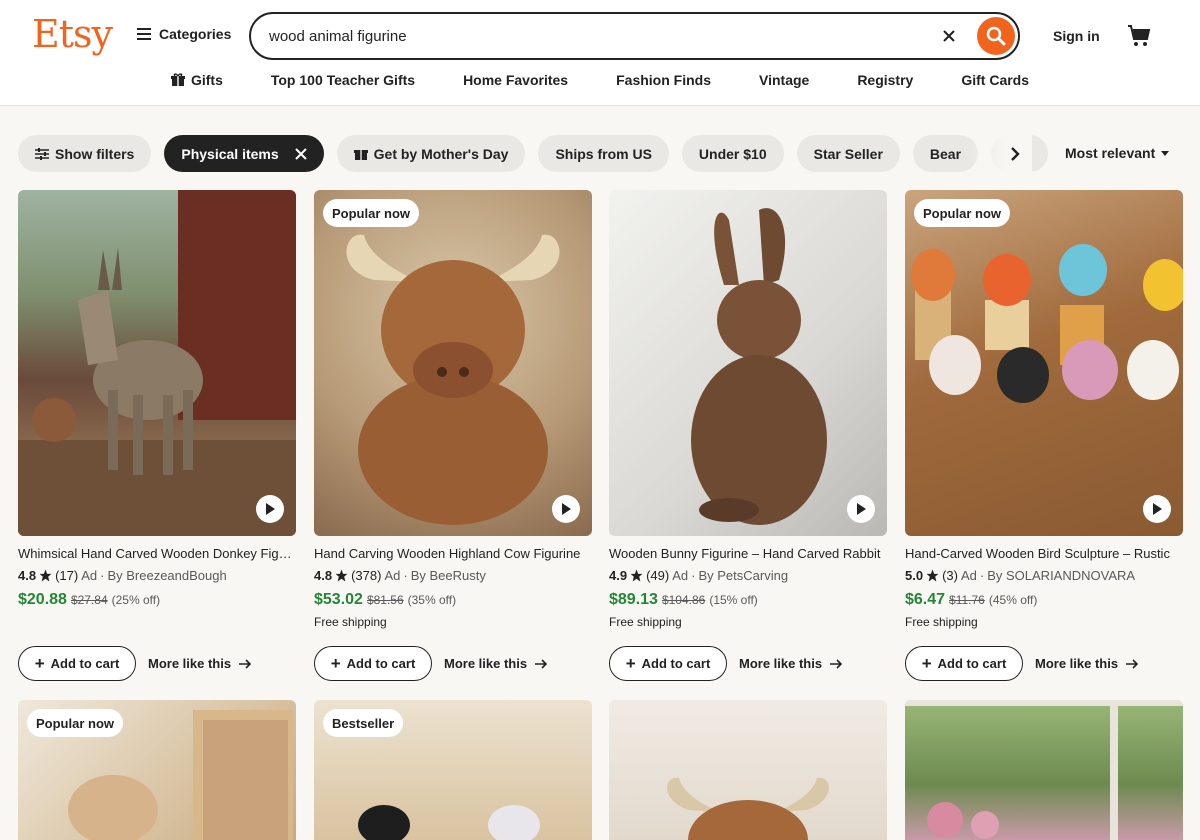  What do you see at coordinates (950, 575) in the screenshot?
I see `review-count: (3)` at bounding box center [950, 575].